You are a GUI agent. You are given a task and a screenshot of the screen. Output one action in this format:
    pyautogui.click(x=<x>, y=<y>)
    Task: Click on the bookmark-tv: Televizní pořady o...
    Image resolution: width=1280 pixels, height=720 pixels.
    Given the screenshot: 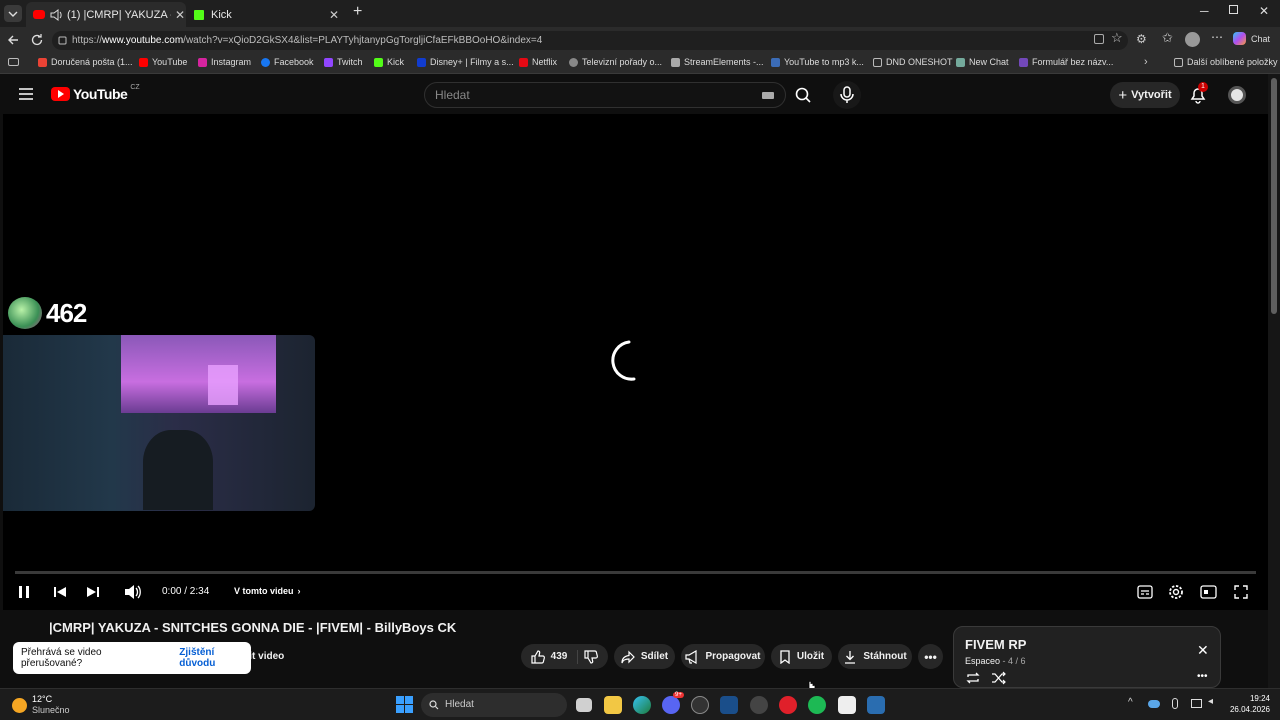 What is the action you would take?
    pyautogui.click(x=615, y=62)
    